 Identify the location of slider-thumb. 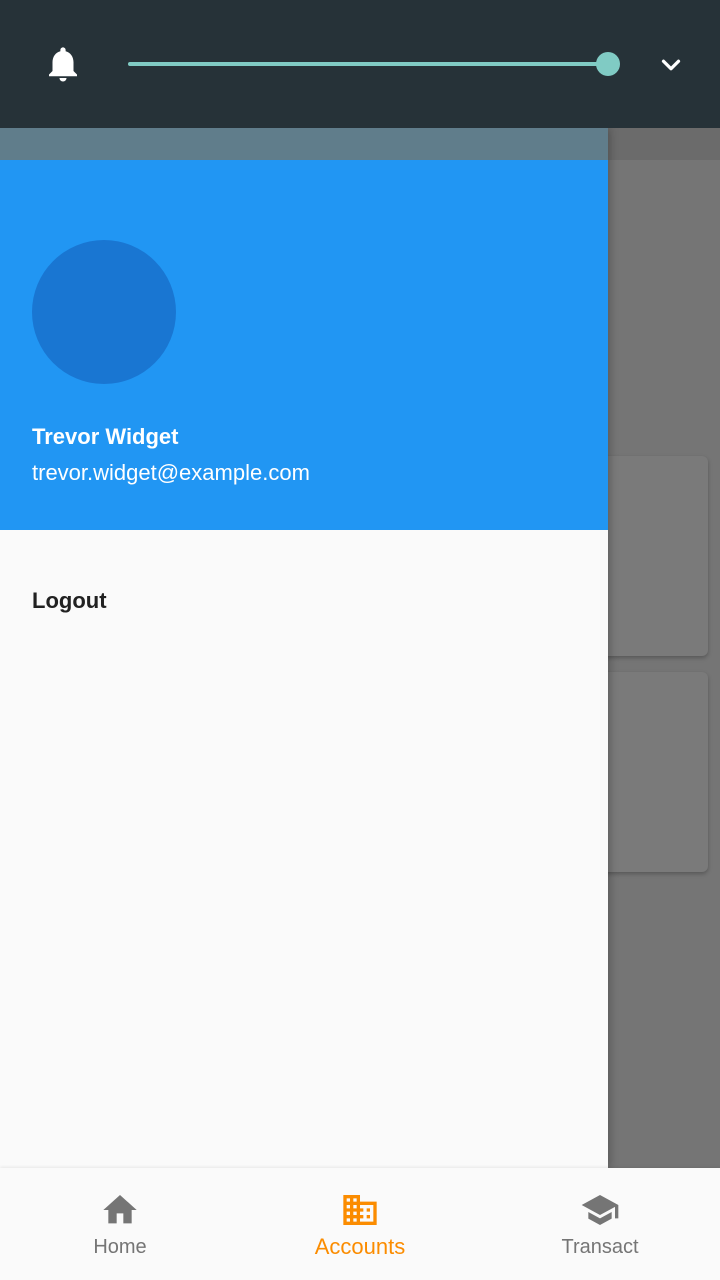
(608, 64).